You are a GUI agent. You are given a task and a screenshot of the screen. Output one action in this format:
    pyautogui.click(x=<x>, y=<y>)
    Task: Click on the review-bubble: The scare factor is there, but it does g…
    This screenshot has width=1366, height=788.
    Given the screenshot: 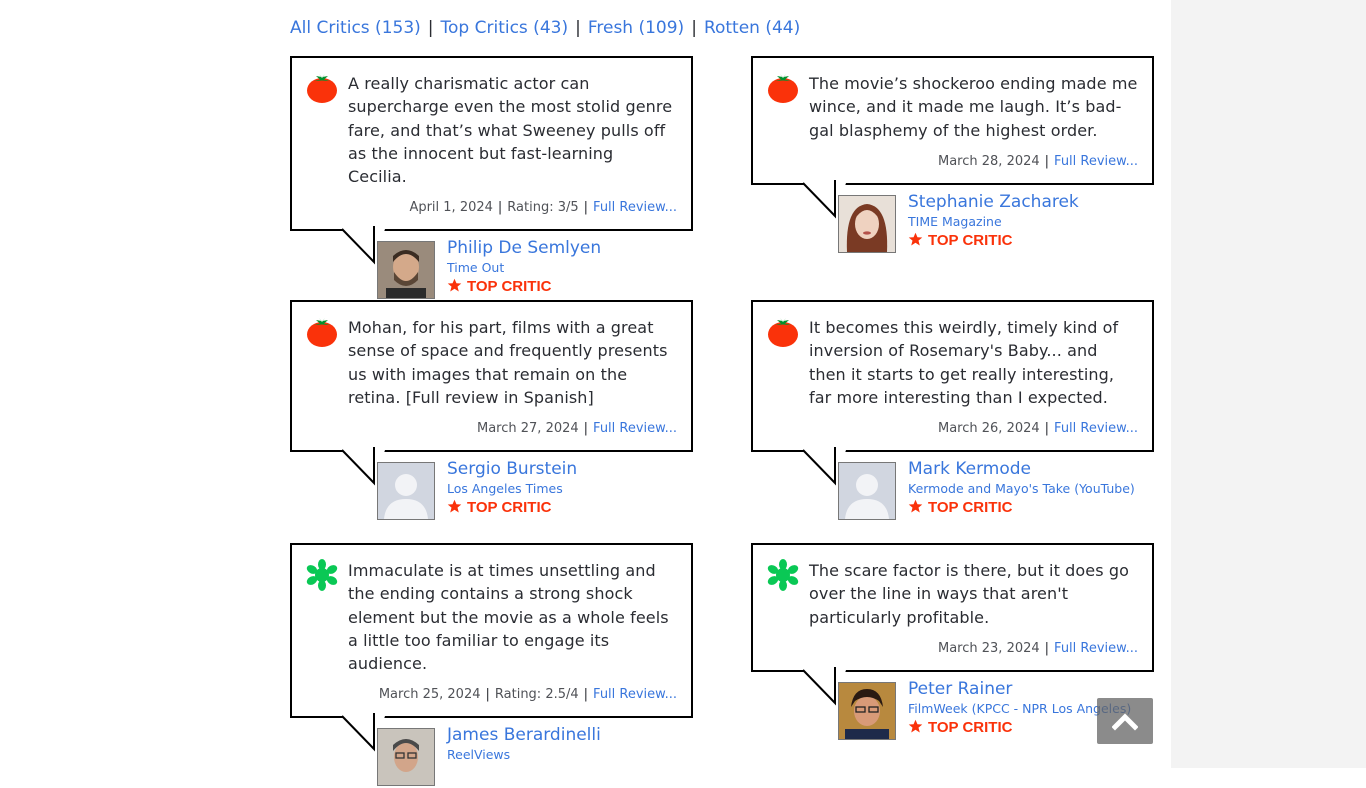 What is the action you would take?
    pyautogui.click(x=952, y=624)
    